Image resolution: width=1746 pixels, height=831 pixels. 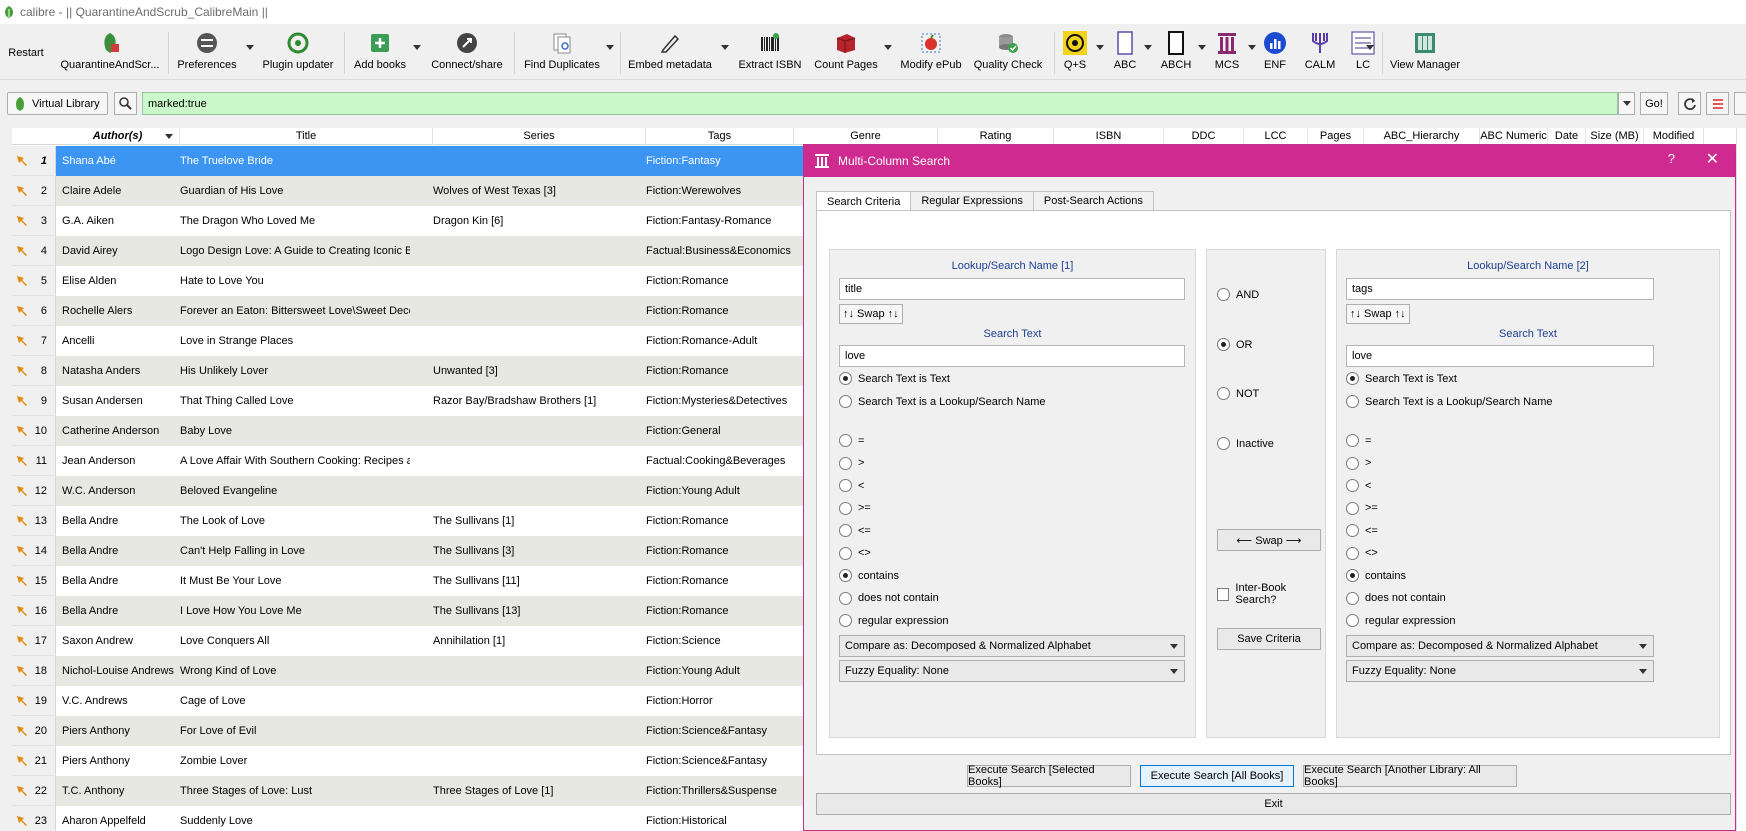 I want to click on column-header-modified: Modified, so click(x=1674, y=136).